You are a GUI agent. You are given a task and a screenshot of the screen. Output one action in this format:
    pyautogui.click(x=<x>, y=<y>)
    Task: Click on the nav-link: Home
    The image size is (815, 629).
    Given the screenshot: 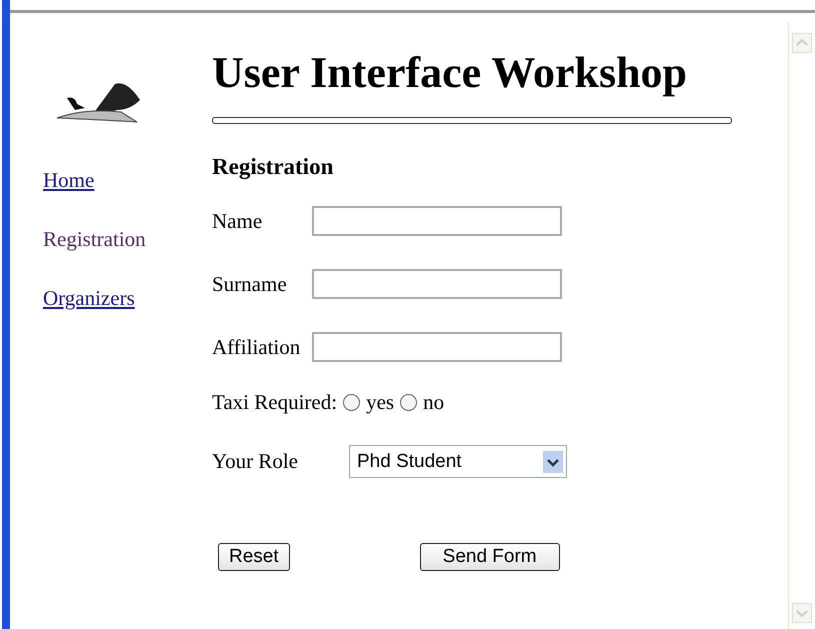 What is the action you would take?
    pyautogui.click(x=68, y=180)
    